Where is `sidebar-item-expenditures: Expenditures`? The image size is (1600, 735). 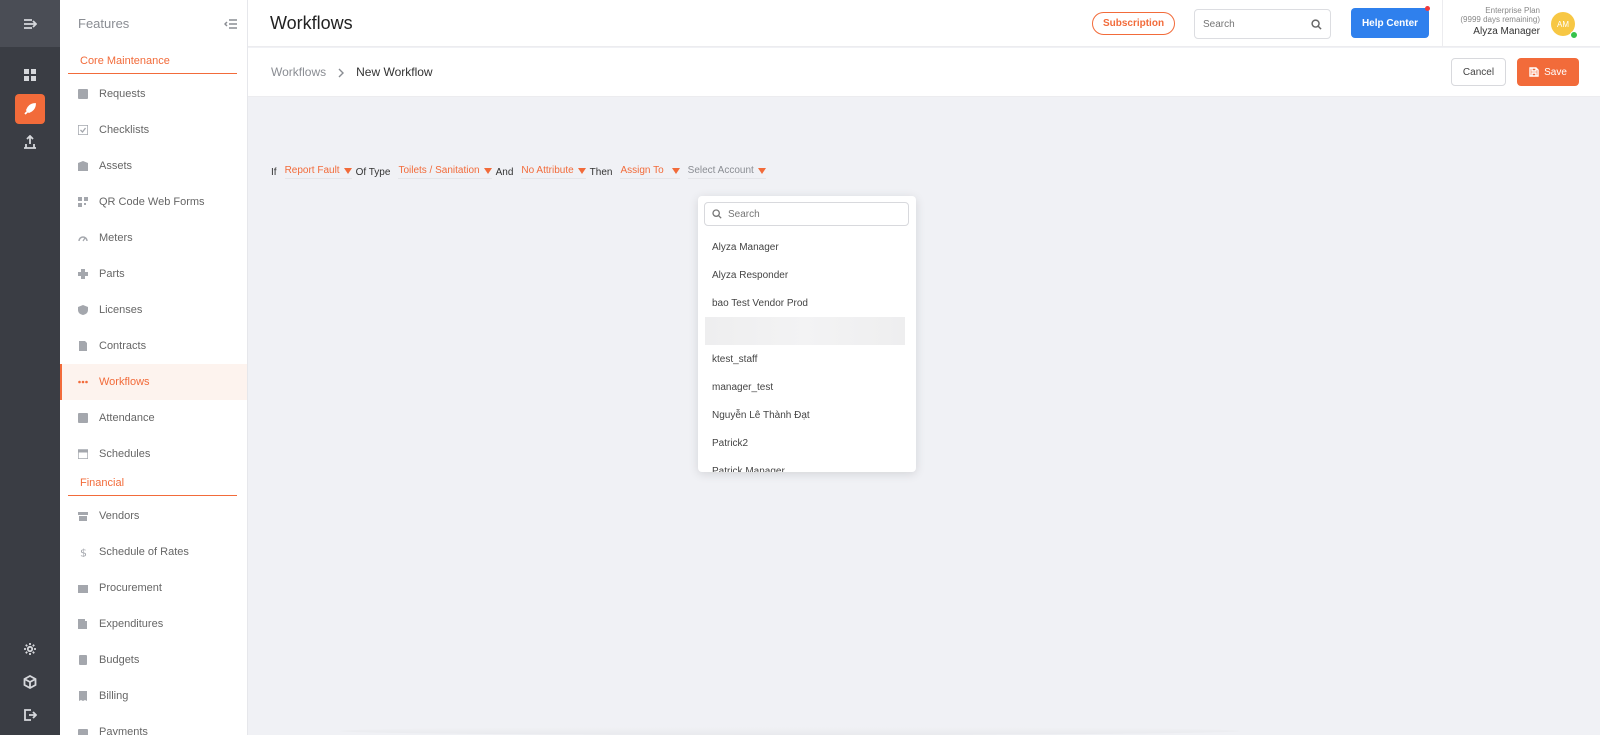 sidebar-item-expenditures: Expenditures is located at coordinates (153, 624).